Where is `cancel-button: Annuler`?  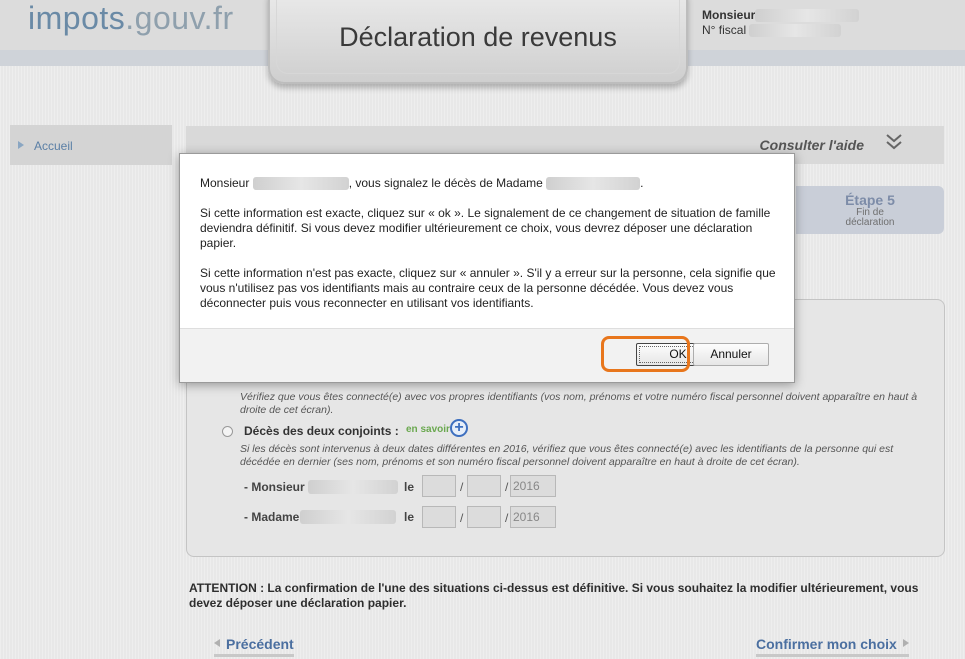
cancel-button: Annuler is located at coordinates (731, 354).